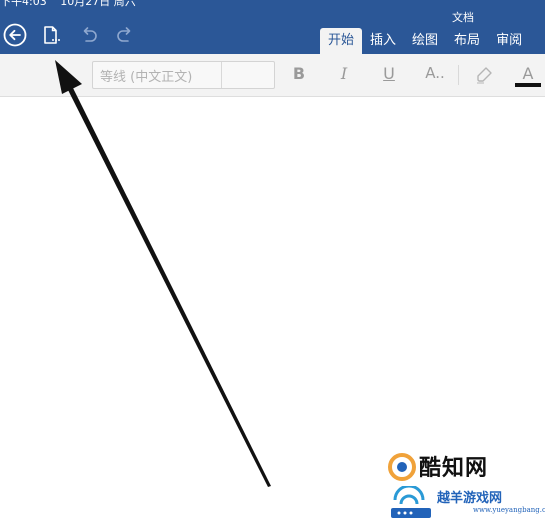 Image resolution: width=545 pixels, height=525 pixels. What do you see at coordinates (509, 510) in the screenshot?
I see `watermark-url: www.yueyangbang.com` at bounding box center [509, 510].